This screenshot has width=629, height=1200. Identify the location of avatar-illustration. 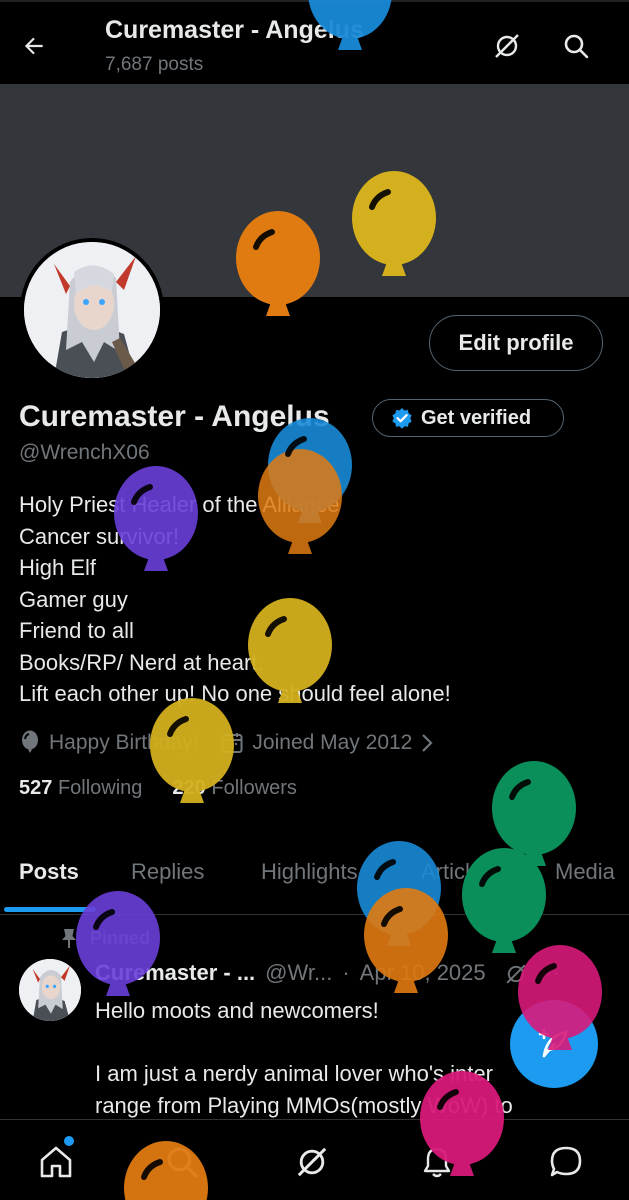
(92, 310).